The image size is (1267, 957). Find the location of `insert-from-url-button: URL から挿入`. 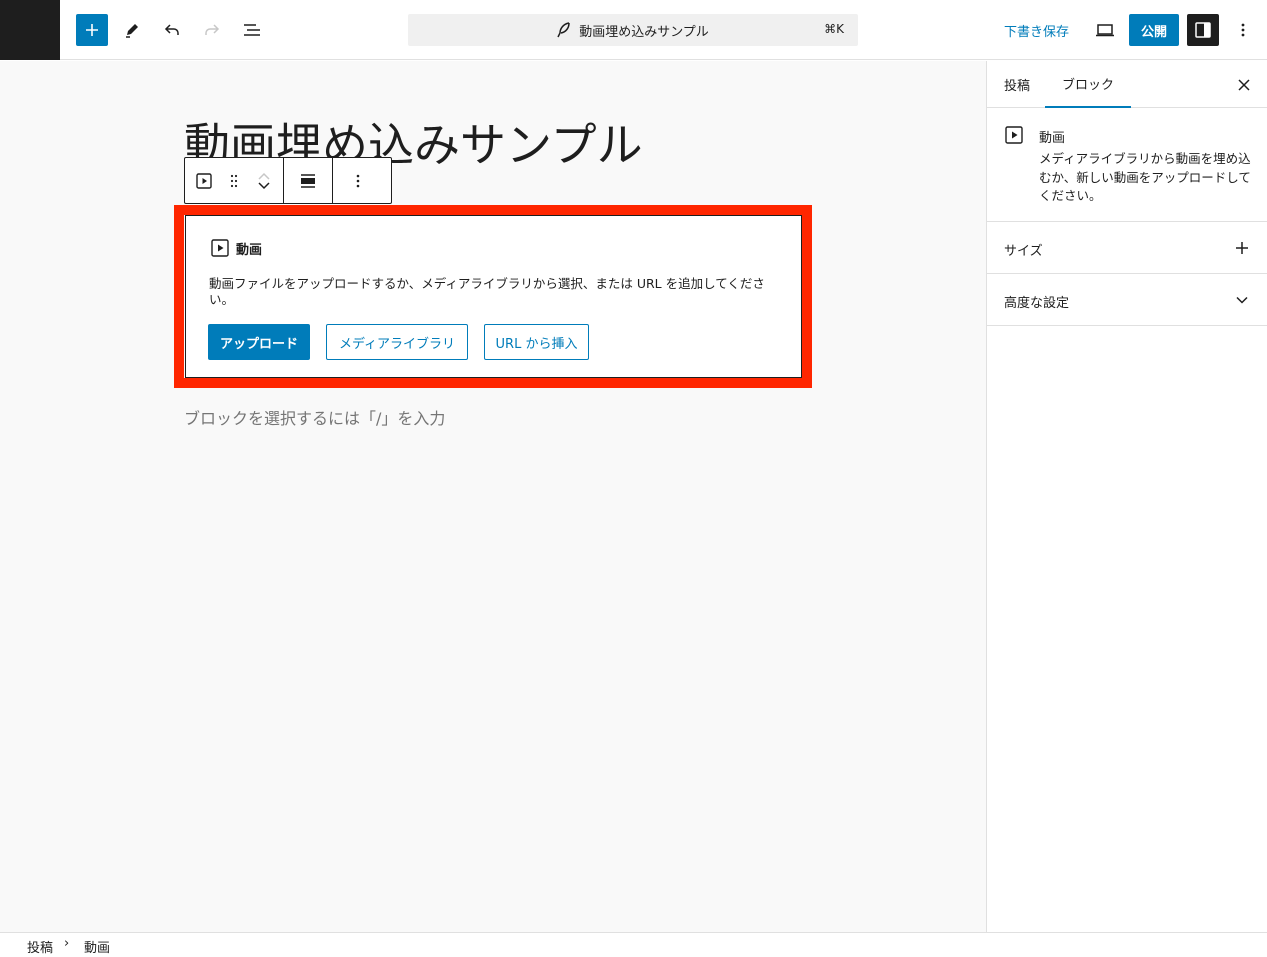

insert-from-url-button: URL から挿入 is located at coordinates (536, 342).